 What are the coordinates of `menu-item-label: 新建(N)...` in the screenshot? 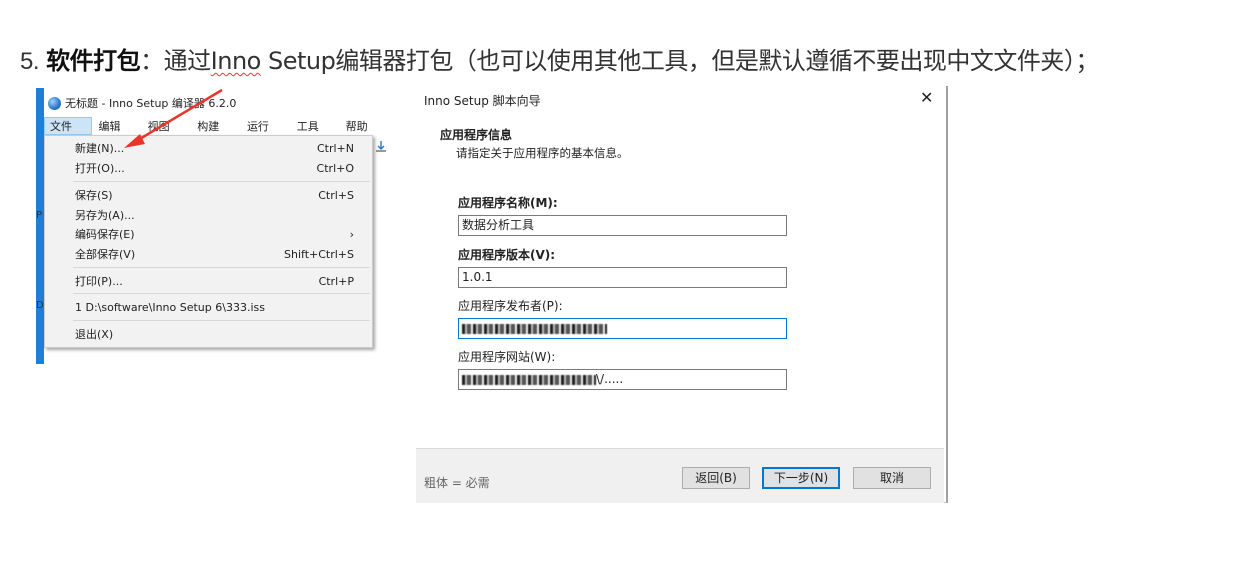 It's located at (100, 148).